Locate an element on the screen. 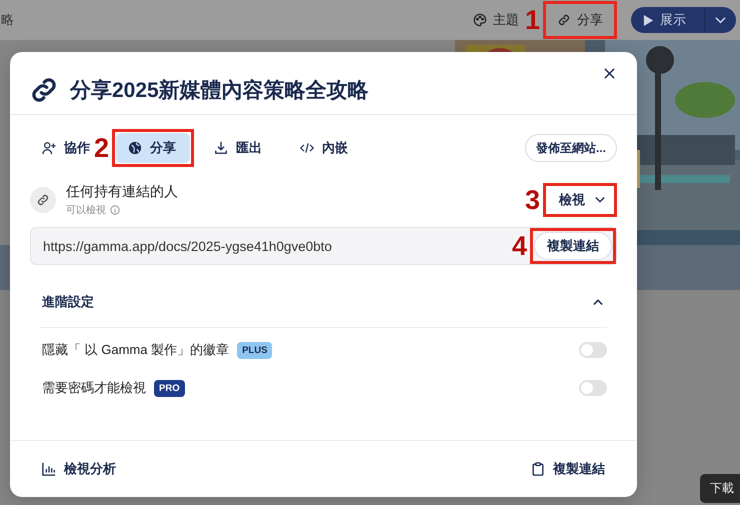 This screenshot has width=740, height=505. info-icon is located at coordinates (115, 210).